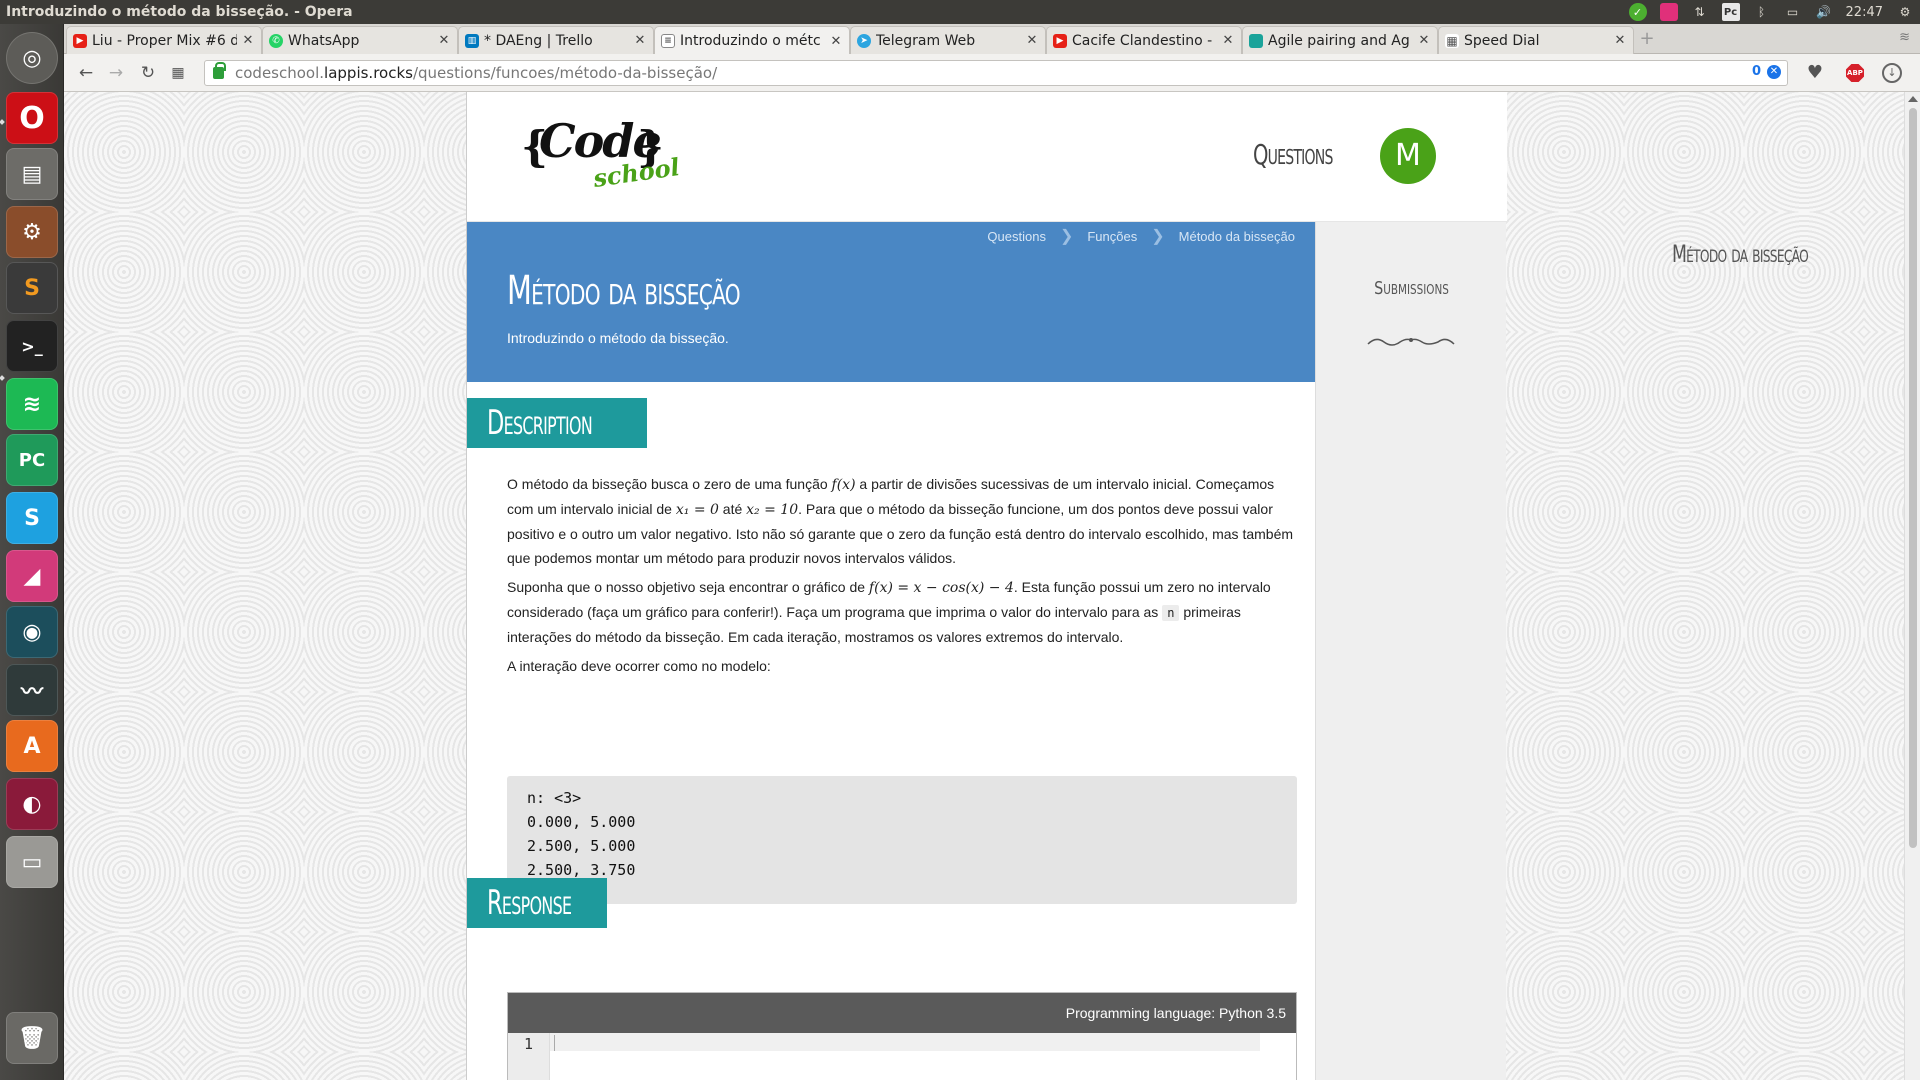 The image size is (1920, 1080). Describe the element at coordinates (360, 40) in the screenshot. I see `tab: ✆ WhatsApp ✕` at that location.